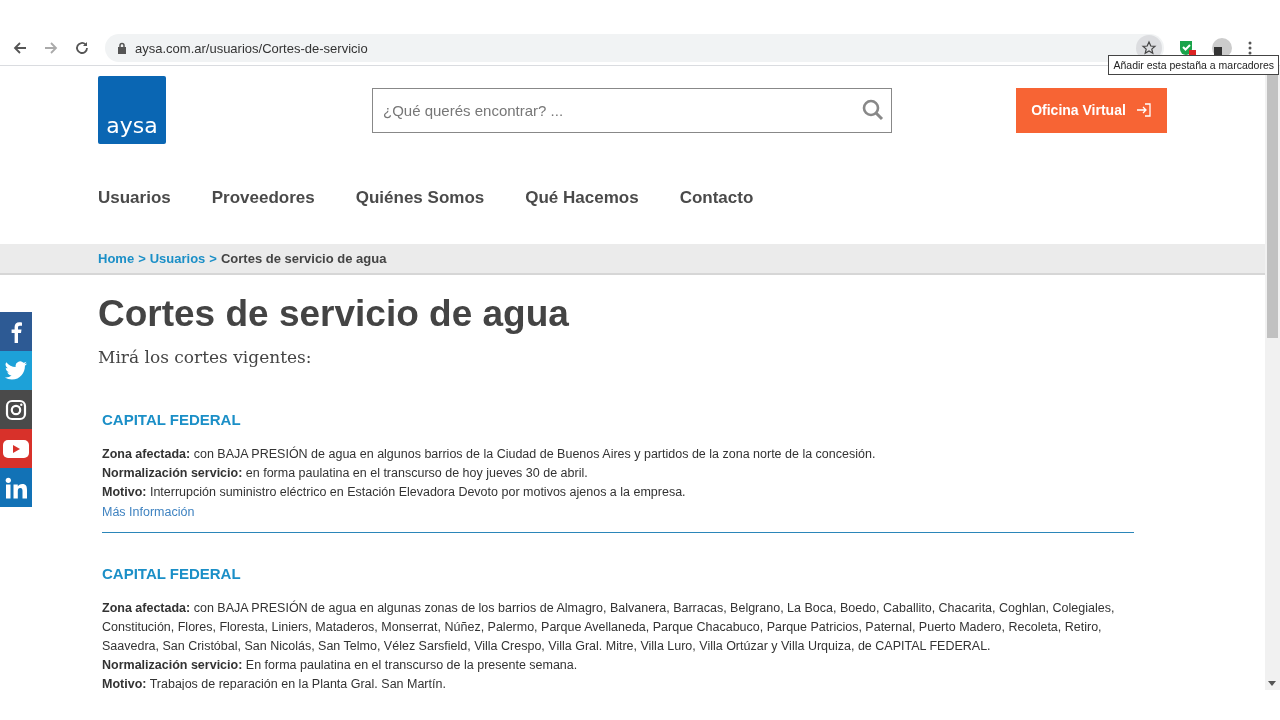 Image resolution: width=1280 pixels, height=720 pixels. I want to click on logo: aysa, so click(132, 110).